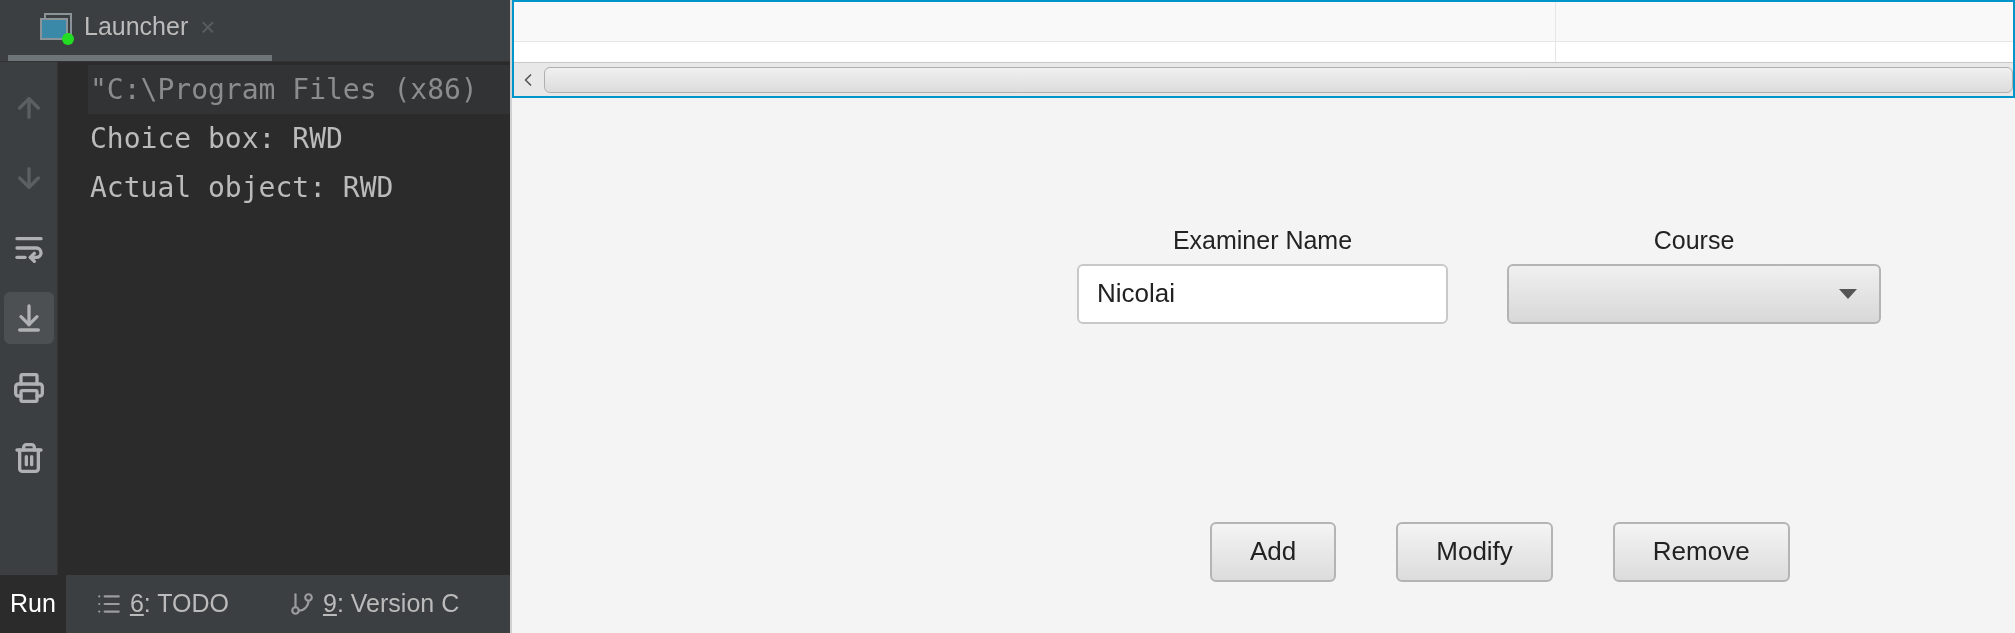 The width and height of the screenshot is (2015, 633). I want to click on examiner-name-field: Nicolai, so click(1262, 293).